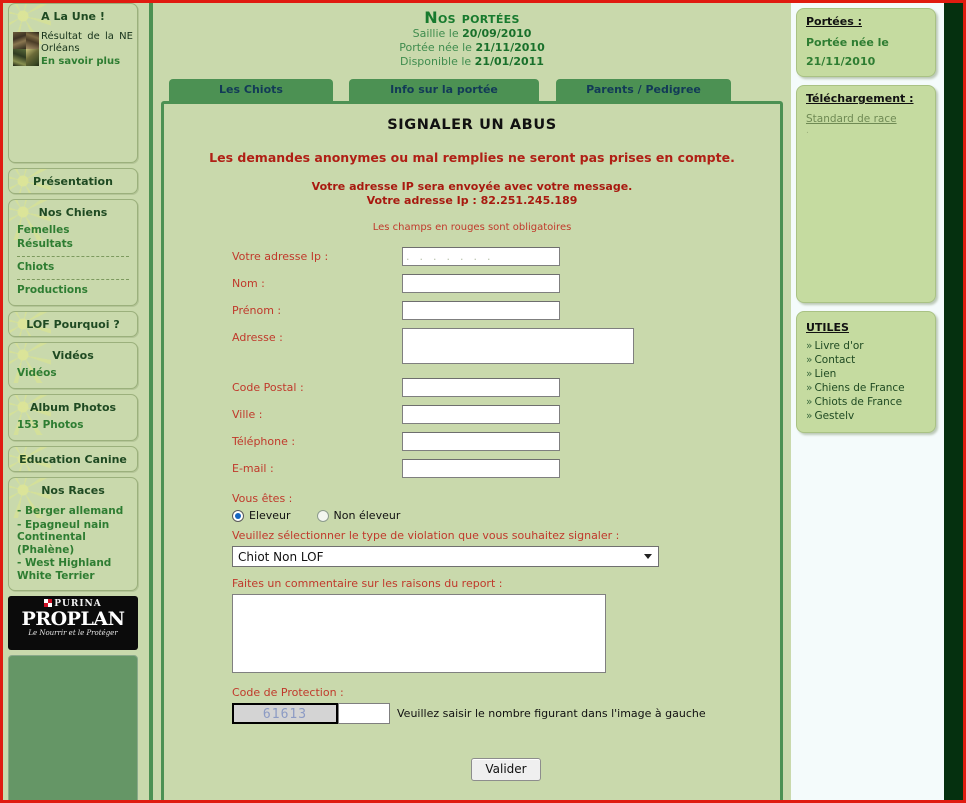 The height and width of the screenshot is (803, 966). I want to click on field-row-nom: Nom :, so click(506, 283).